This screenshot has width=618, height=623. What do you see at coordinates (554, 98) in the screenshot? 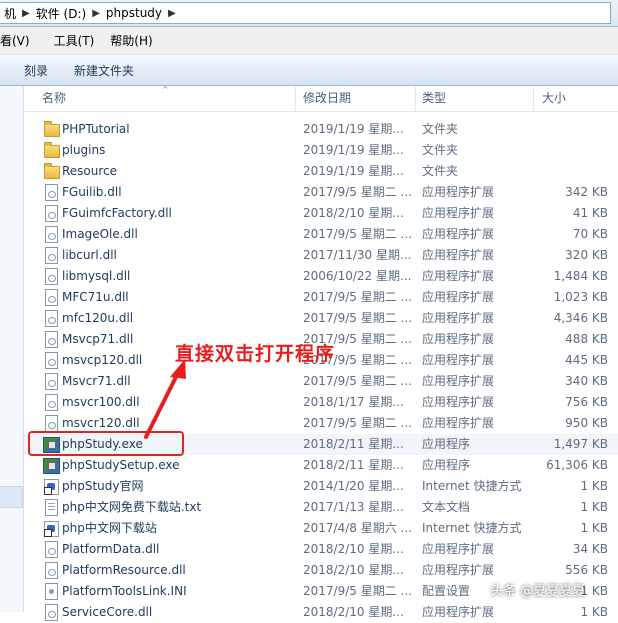
I see `column-header-size: 大小` at bounding box center [554, 98].